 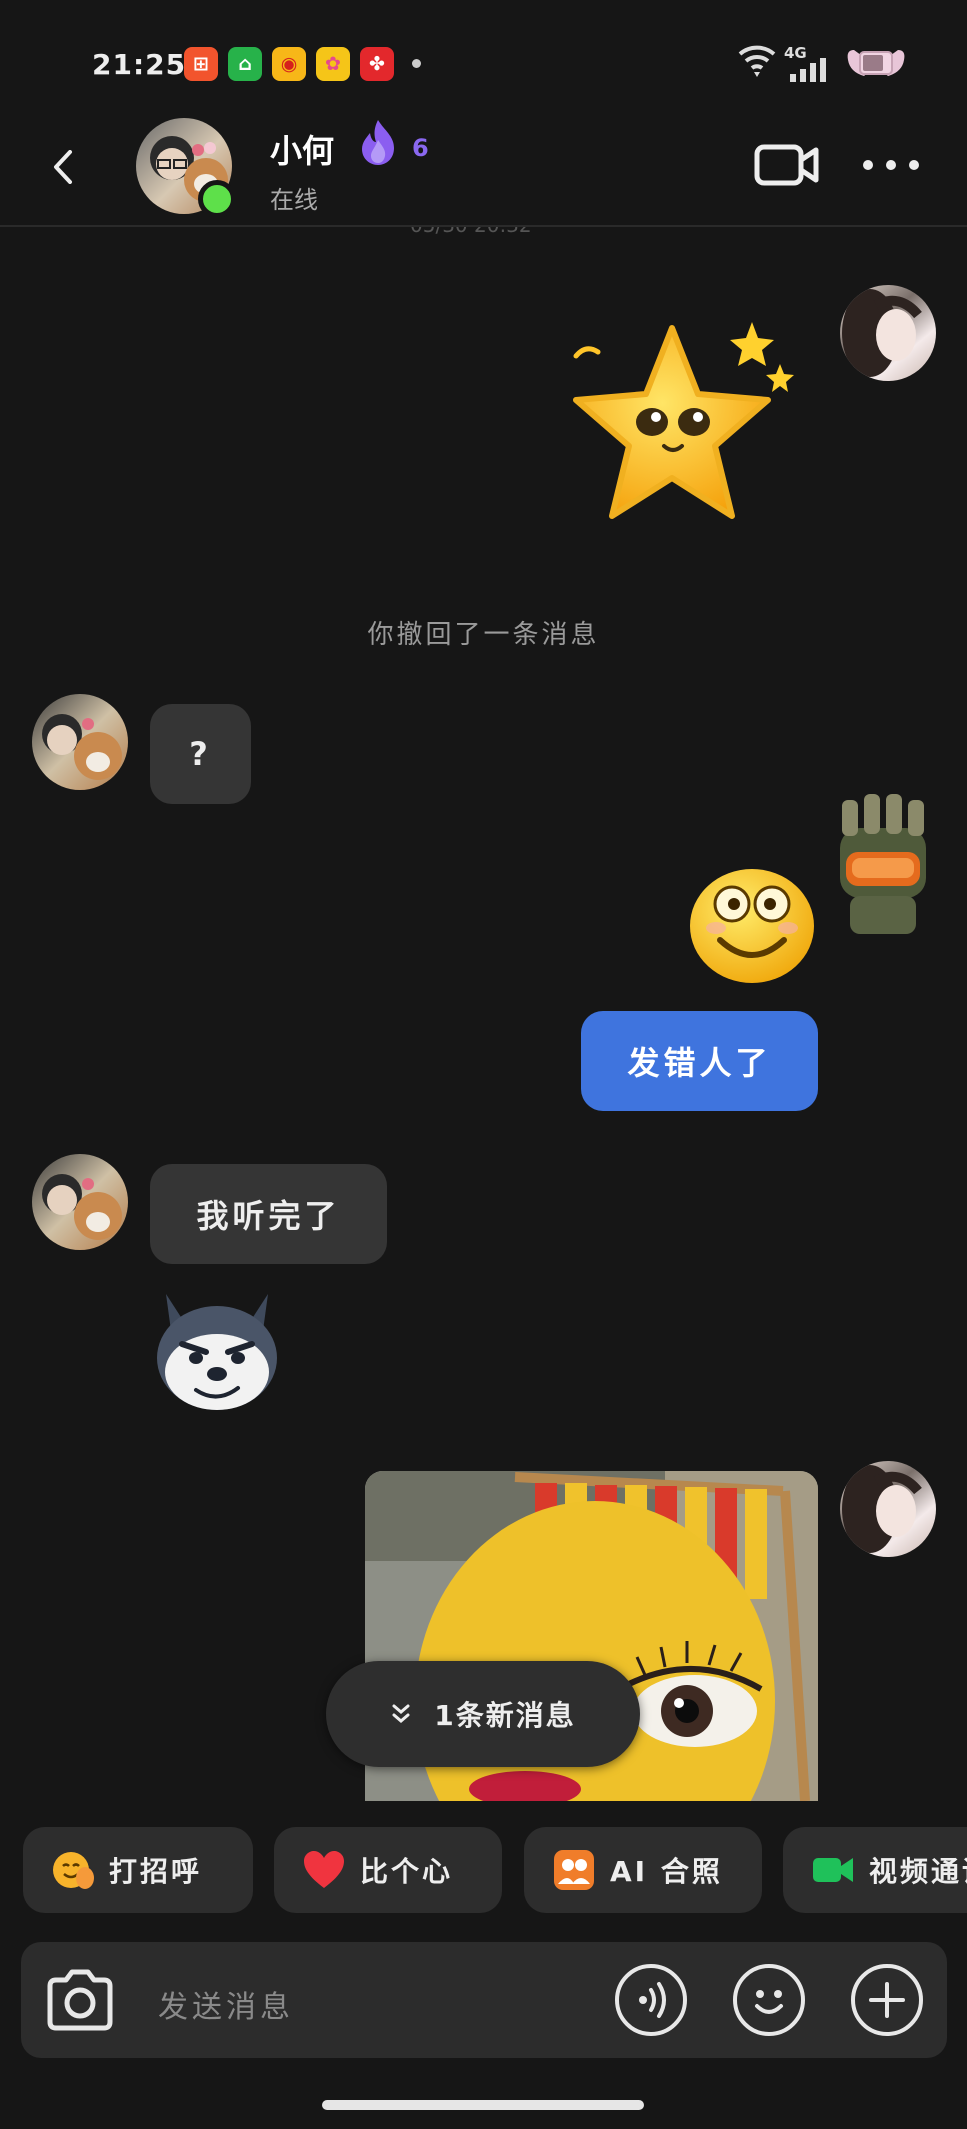 I want to click on star-sticker, so click(x=686, y=422).